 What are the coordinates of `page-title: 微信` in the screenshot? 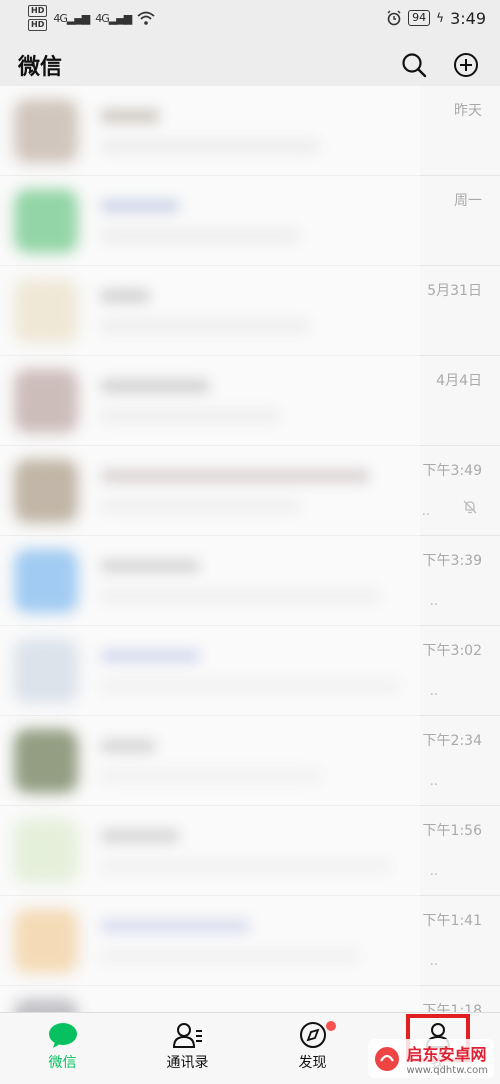 It's located at (40, 67).